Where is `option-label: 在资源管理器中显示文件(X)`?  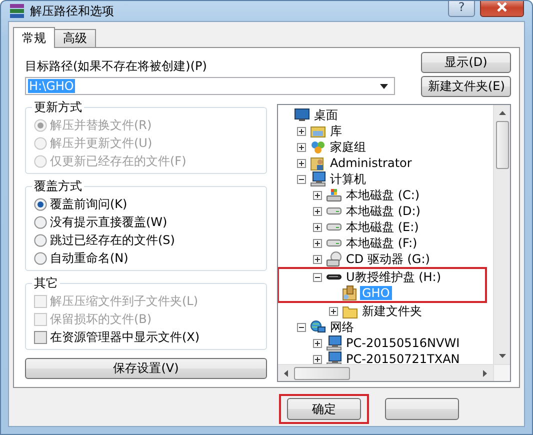 option-label: 在资源管理器中显示文件(X) is located at coordinates (125, 337).